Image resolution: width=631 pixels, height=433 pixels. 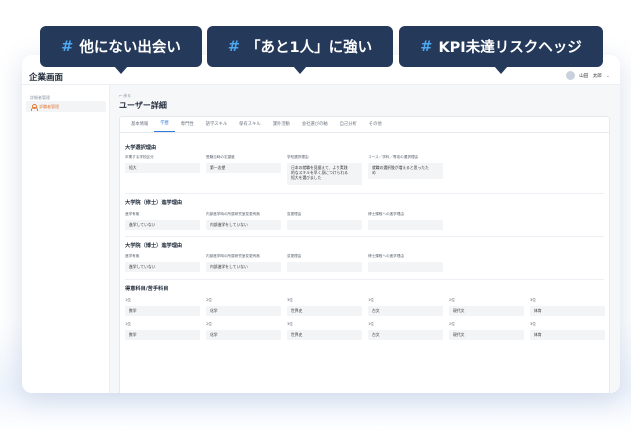 I want to click on field-doctor-change-reason: 変更理由, so click(x=324, y=263).